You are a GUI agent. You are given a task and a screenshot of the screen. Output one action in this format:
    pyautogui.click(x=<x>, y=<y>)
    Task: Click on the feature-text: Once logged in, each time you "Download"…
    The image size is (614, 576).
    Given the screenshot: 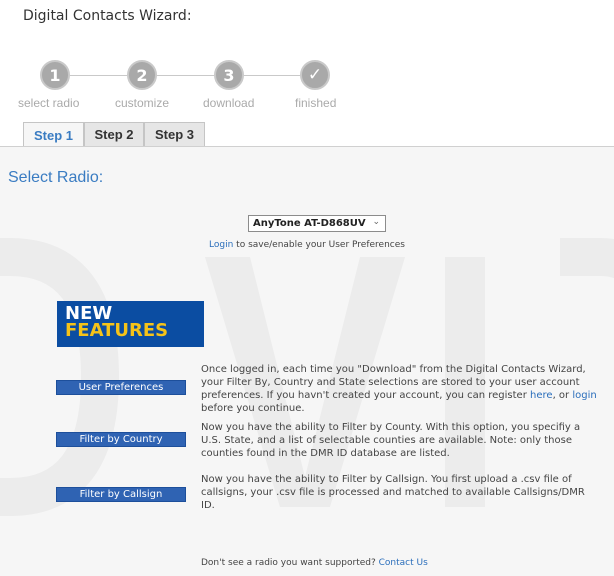 What is the action you would take?
    pyautogui.click(x=393, y=382)
    